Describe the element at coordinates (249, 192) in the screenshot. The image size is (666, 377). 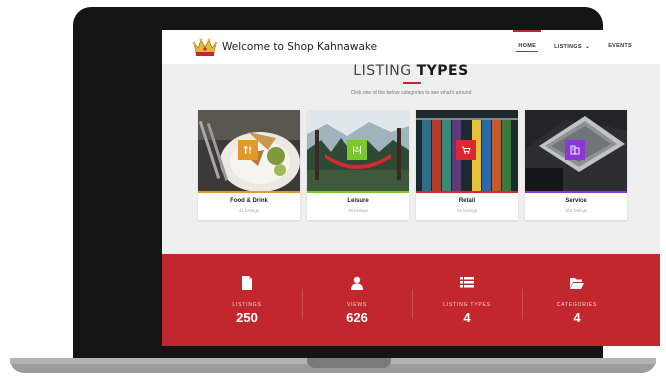
I see `food-drink-color-strip` at that location.